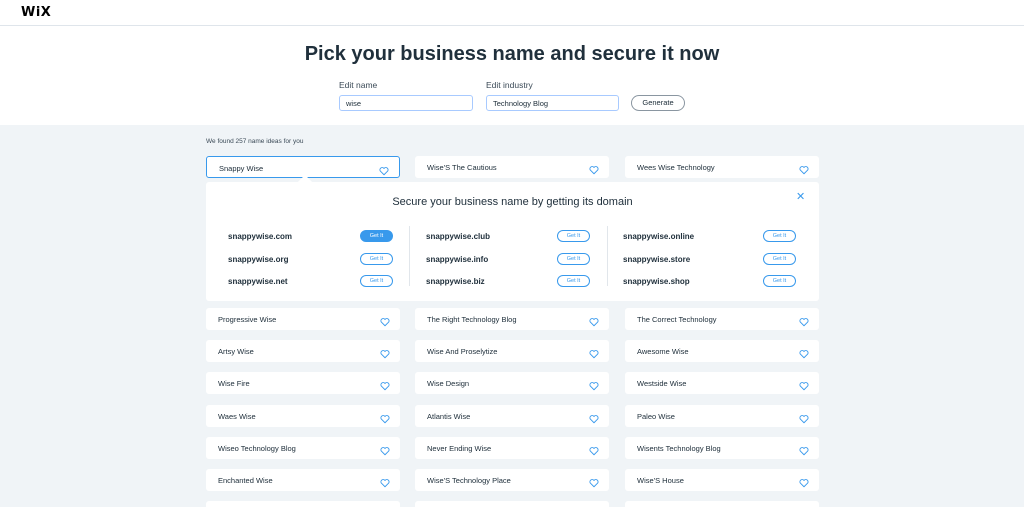 The height and width of the screenshot is (507, 1024). I want to click on business-name: Wise'S House, so click(660, 480).